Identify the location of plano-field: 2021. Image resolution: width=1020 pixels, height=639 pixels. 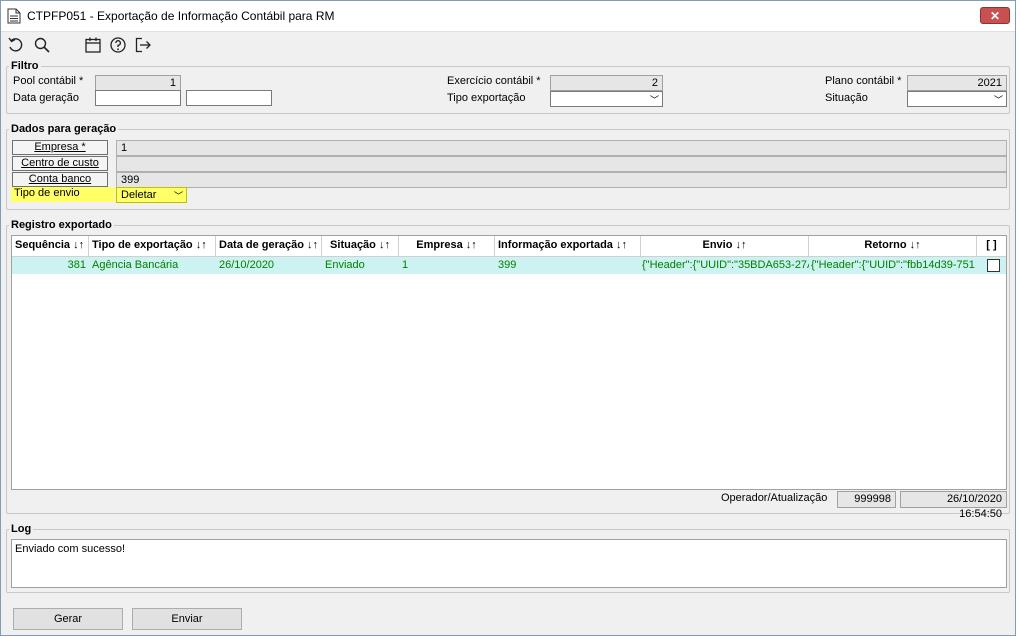
(957, 83).